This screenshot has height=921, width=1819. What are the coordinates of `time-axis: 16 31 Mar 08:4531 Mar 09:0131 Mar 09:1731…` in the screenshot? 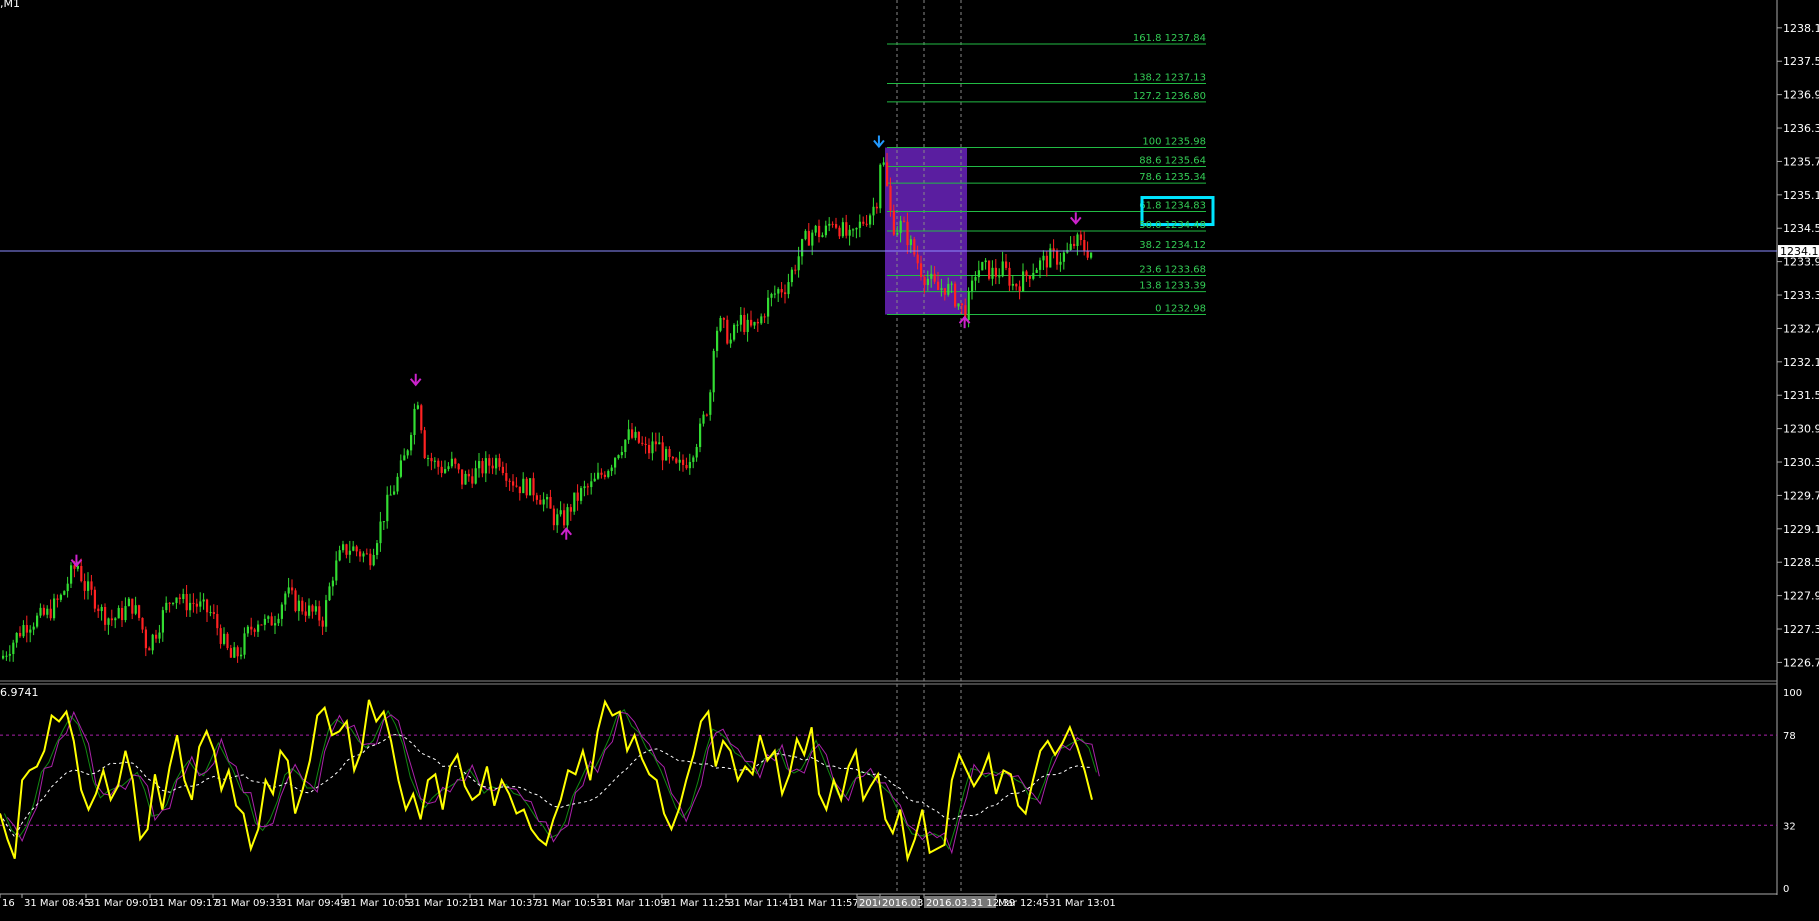 It's located at (558, 901).